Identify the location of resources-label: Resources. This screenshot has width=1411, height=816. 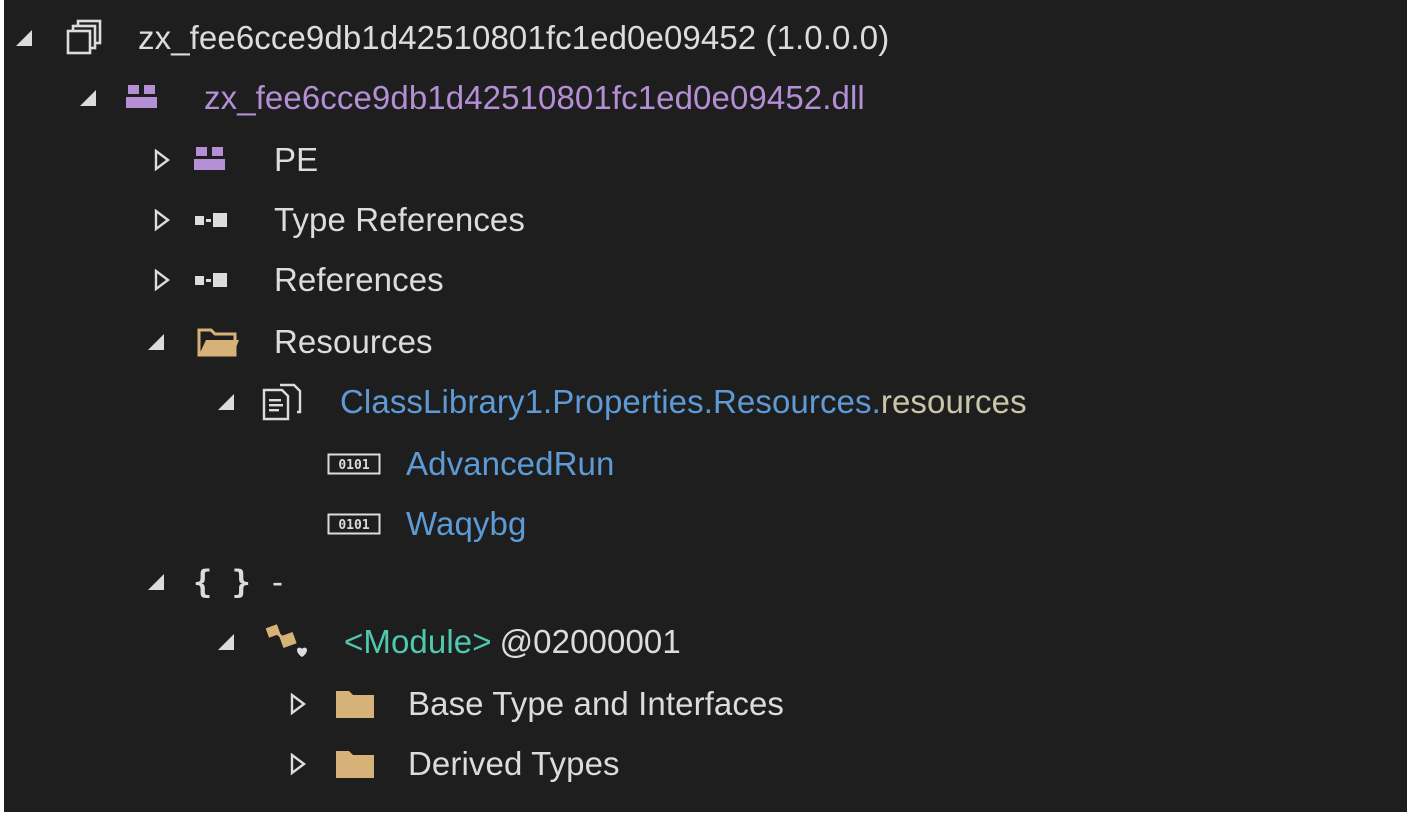
(353, 341).